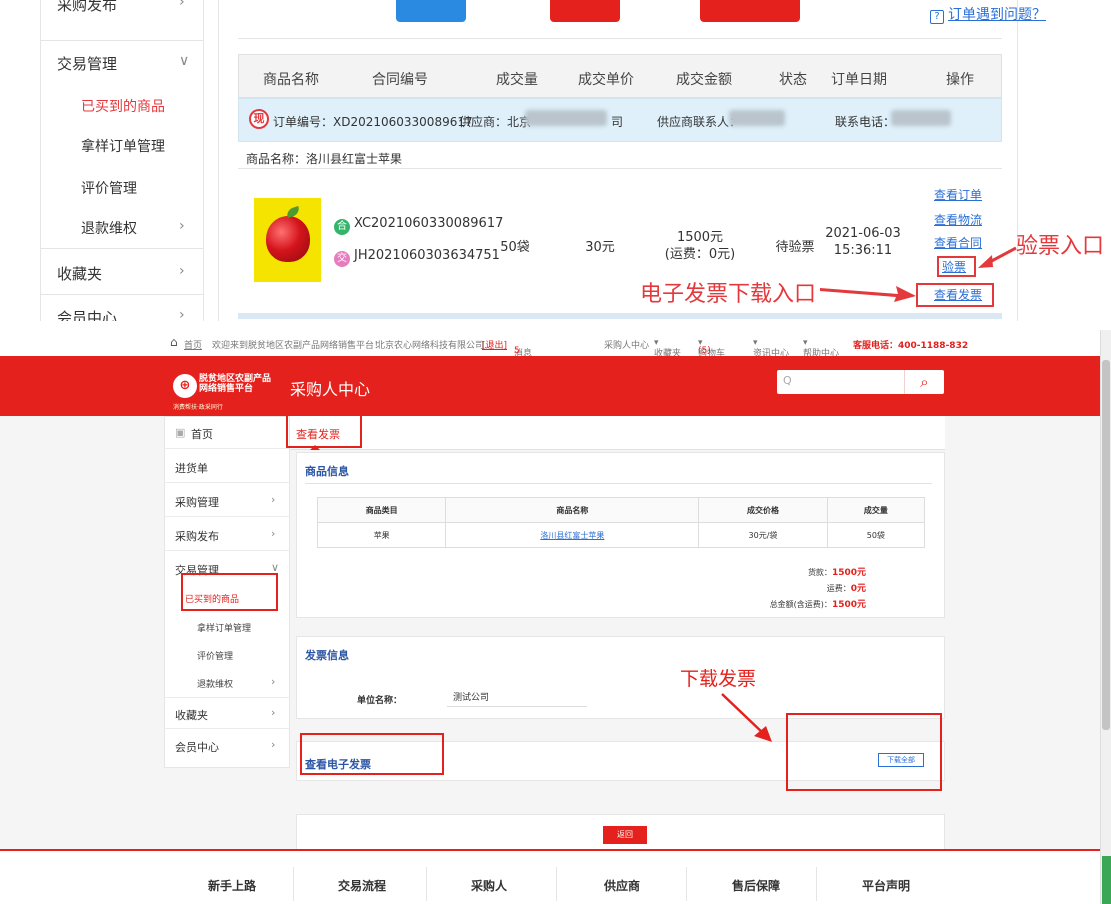 The height and width of the screenshot is (904, 1111). What do you see at coordinates (418, 225) in the screenshot?
I see `contract-number: 合 XC2021060330089617` at bounding box center [418, 225].